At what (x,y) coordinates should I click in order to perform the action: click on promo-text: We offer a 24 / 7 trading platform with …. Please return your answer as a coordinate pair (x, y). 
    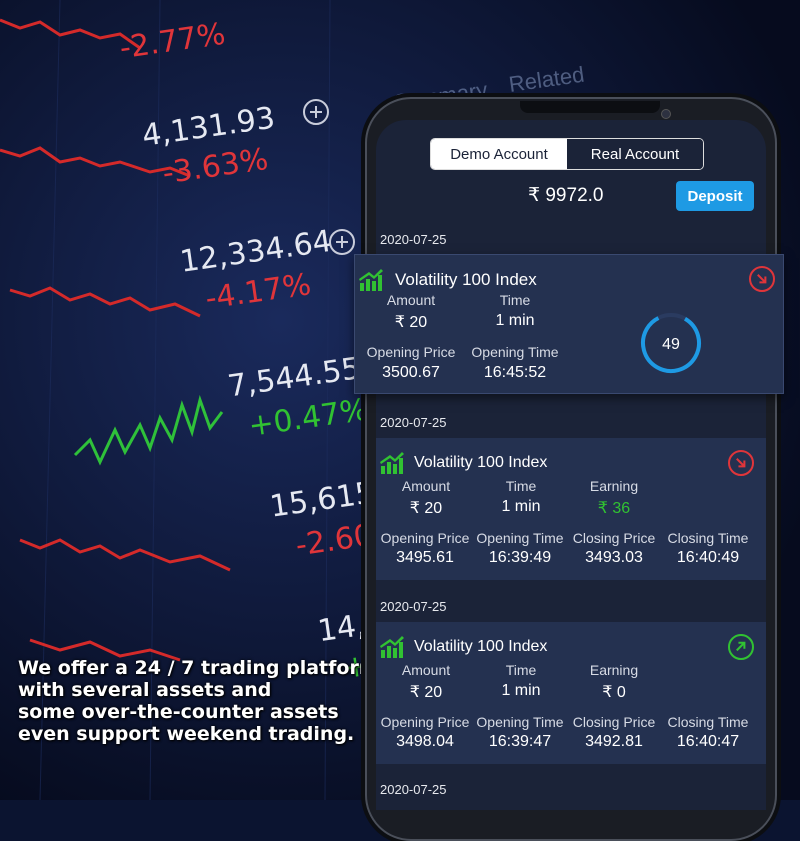
    Looking at the image, I should click on (198, 701).